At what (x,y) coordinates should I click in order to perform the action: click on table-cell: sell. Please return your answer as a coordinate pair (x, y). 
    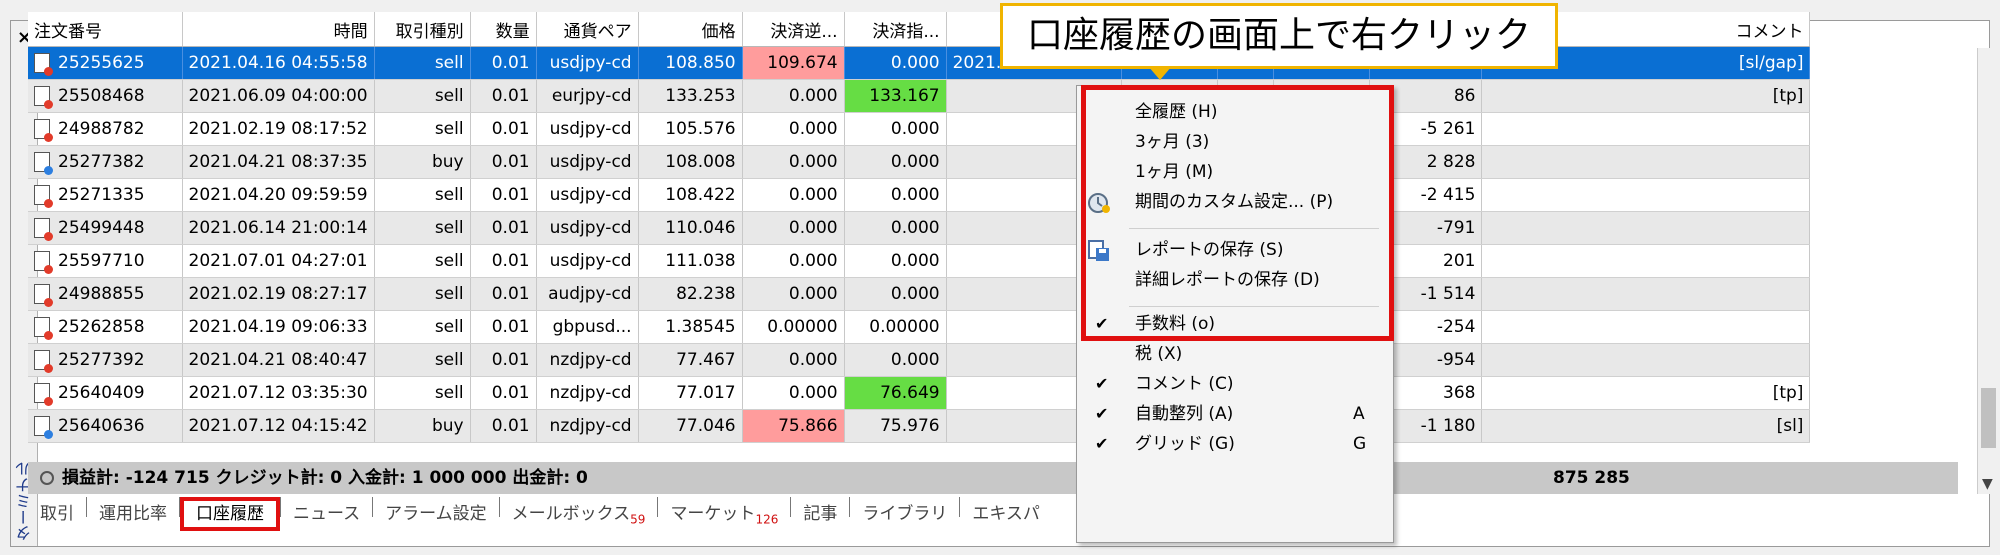
    Looking at the image, I should click on (422, 261).